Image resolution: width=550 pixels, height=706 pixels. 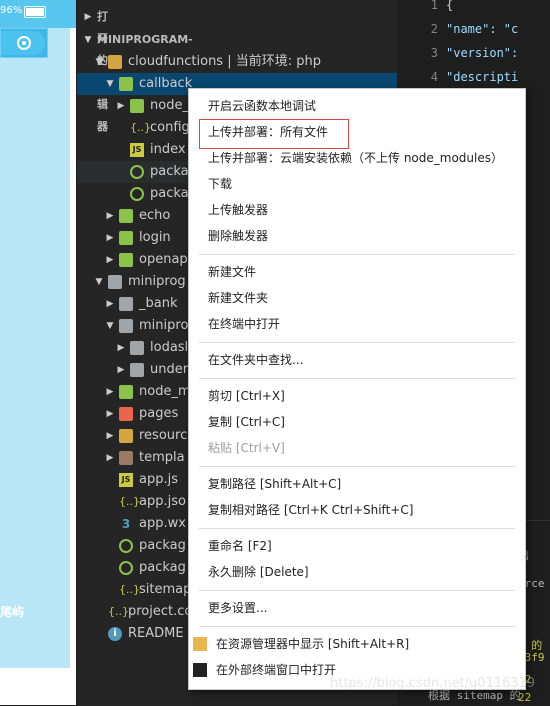 What do you see at coordinates (357, 572) in the screenshot?
I see `menu-item: 永久删除 [Delete]` at bounding box center [357, 572].